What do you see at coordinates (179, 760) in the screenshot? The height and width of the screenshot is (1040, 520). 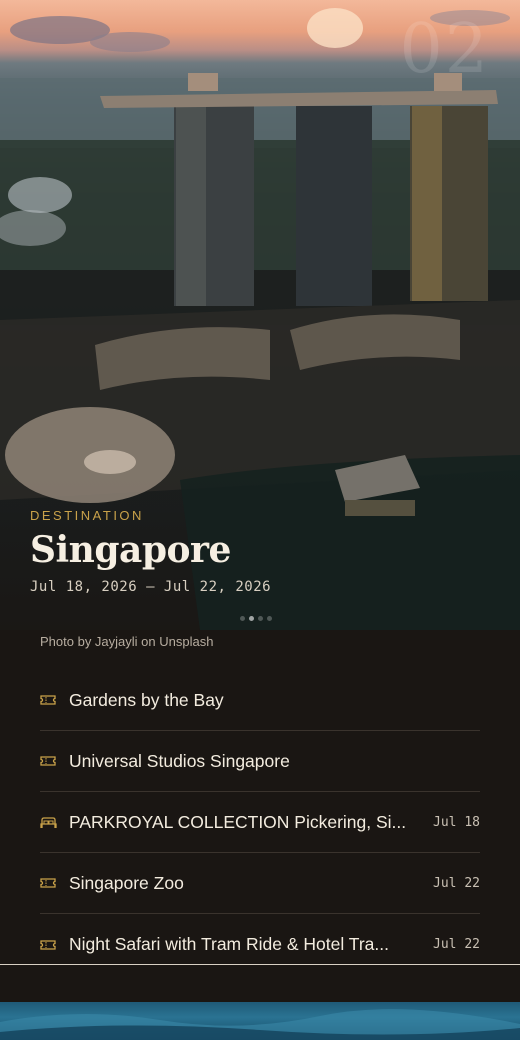 I see `item-name: Universal Studios Singapore` at bounding box center [179, 760].